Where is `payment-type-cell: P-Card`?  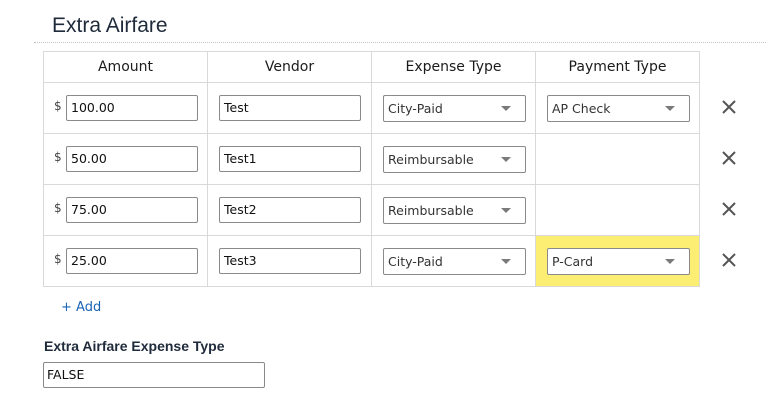
payment-type-cell: P-Card is located at coordinates (617, 261).